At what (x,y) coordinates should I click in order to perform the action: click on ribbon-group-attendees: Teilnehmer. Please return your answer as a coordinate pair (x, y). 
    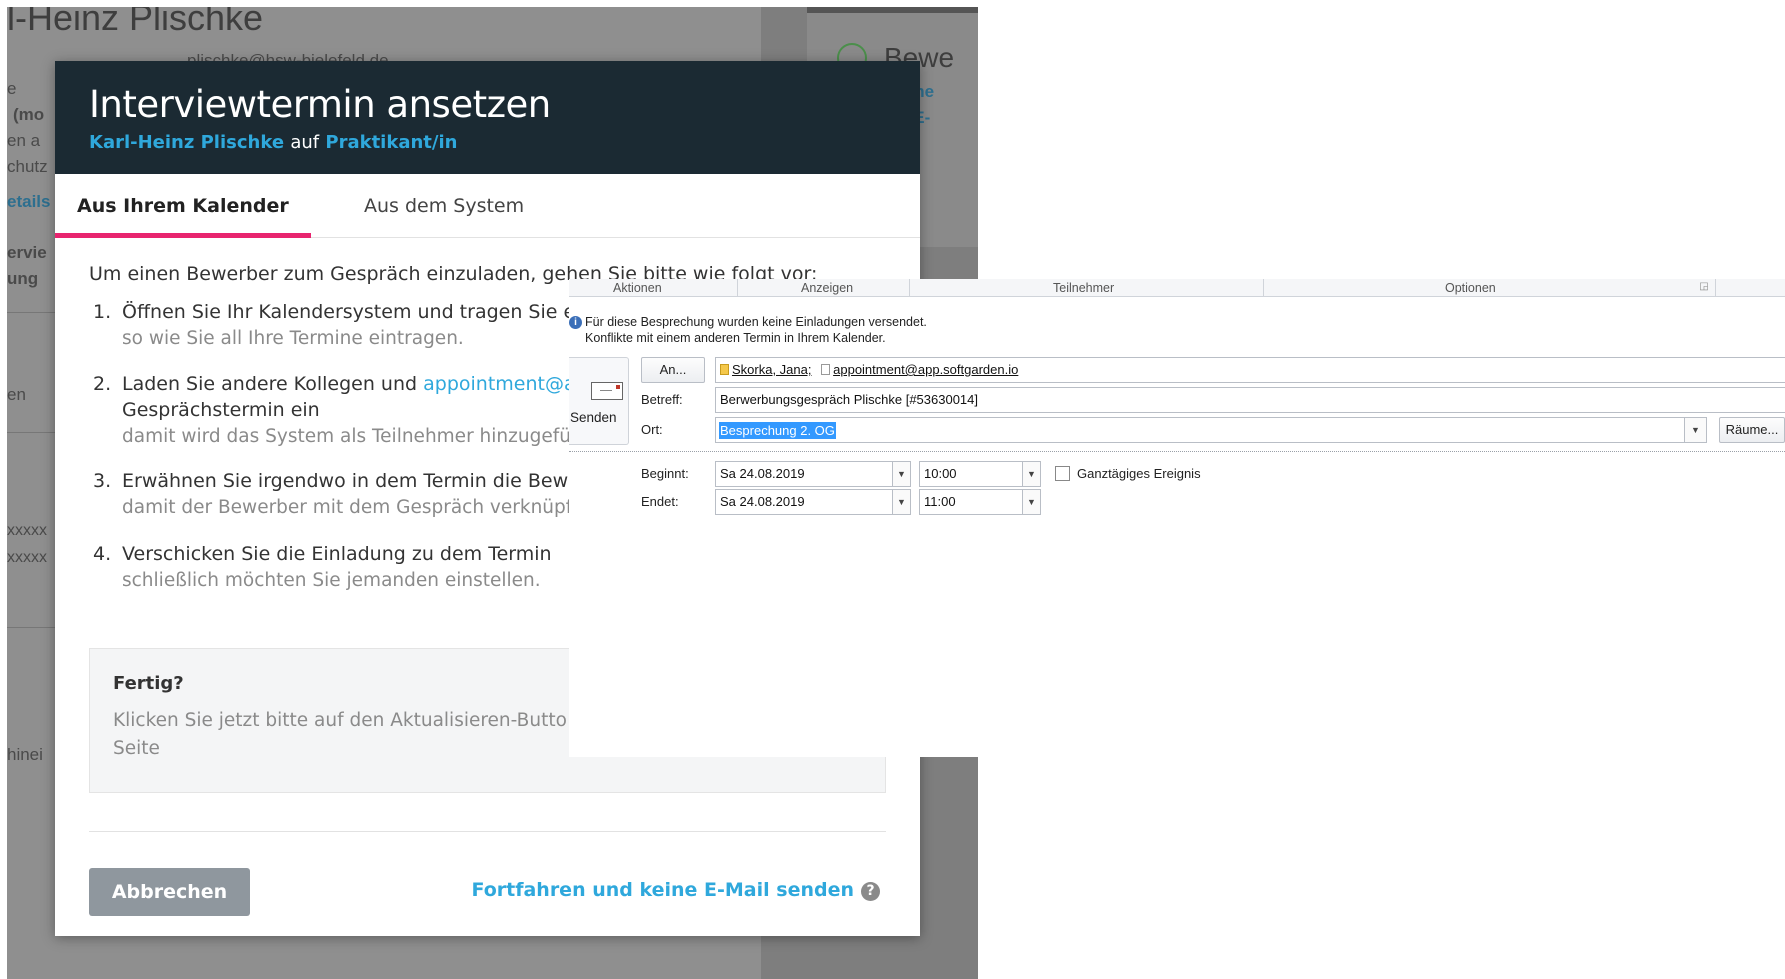
    Looking at the image, I should click on (1084, 288).